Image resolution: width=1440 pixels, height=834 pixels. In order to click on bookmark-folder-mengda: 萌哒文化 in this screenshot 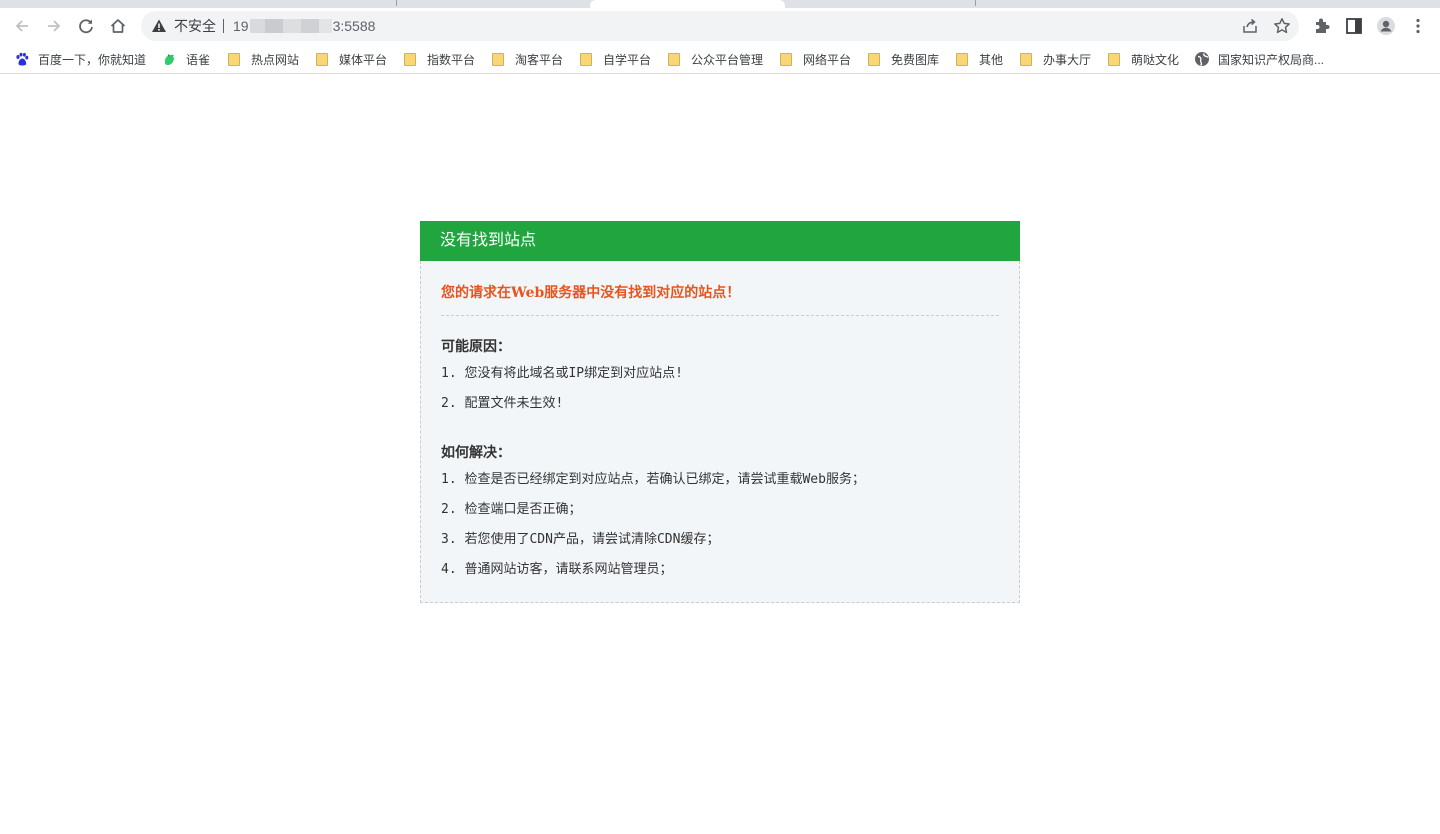, I will do `click(1142, 59)`.